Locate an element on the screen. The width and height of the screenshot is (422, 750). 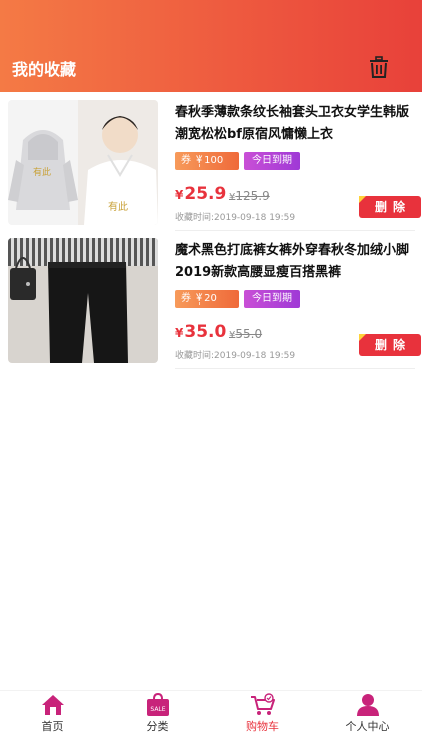
tab-cart-label: 购物车 is located at coordinates (262, 726).